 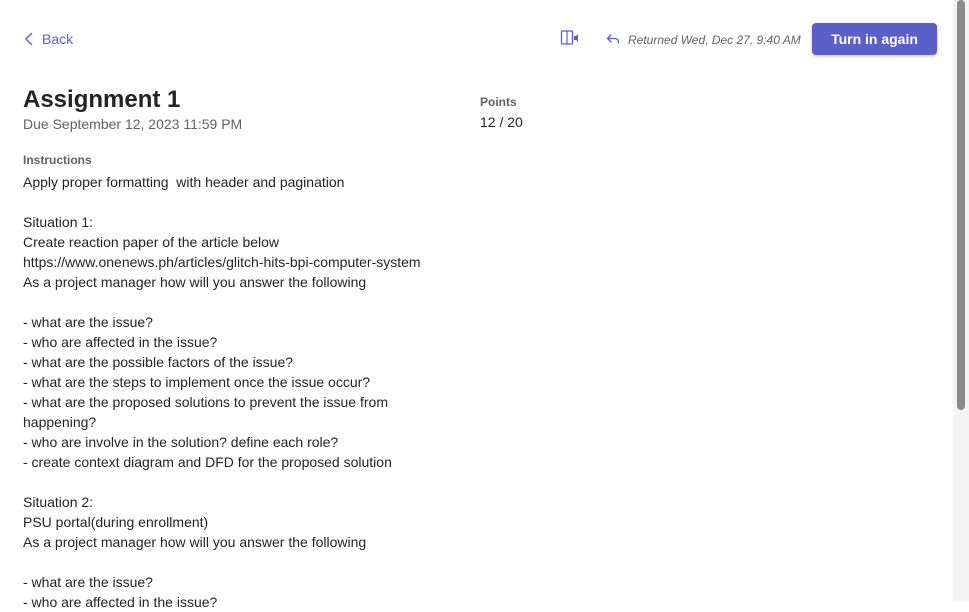 I want to click on scrollbar-track, so click(x=961, y=300).